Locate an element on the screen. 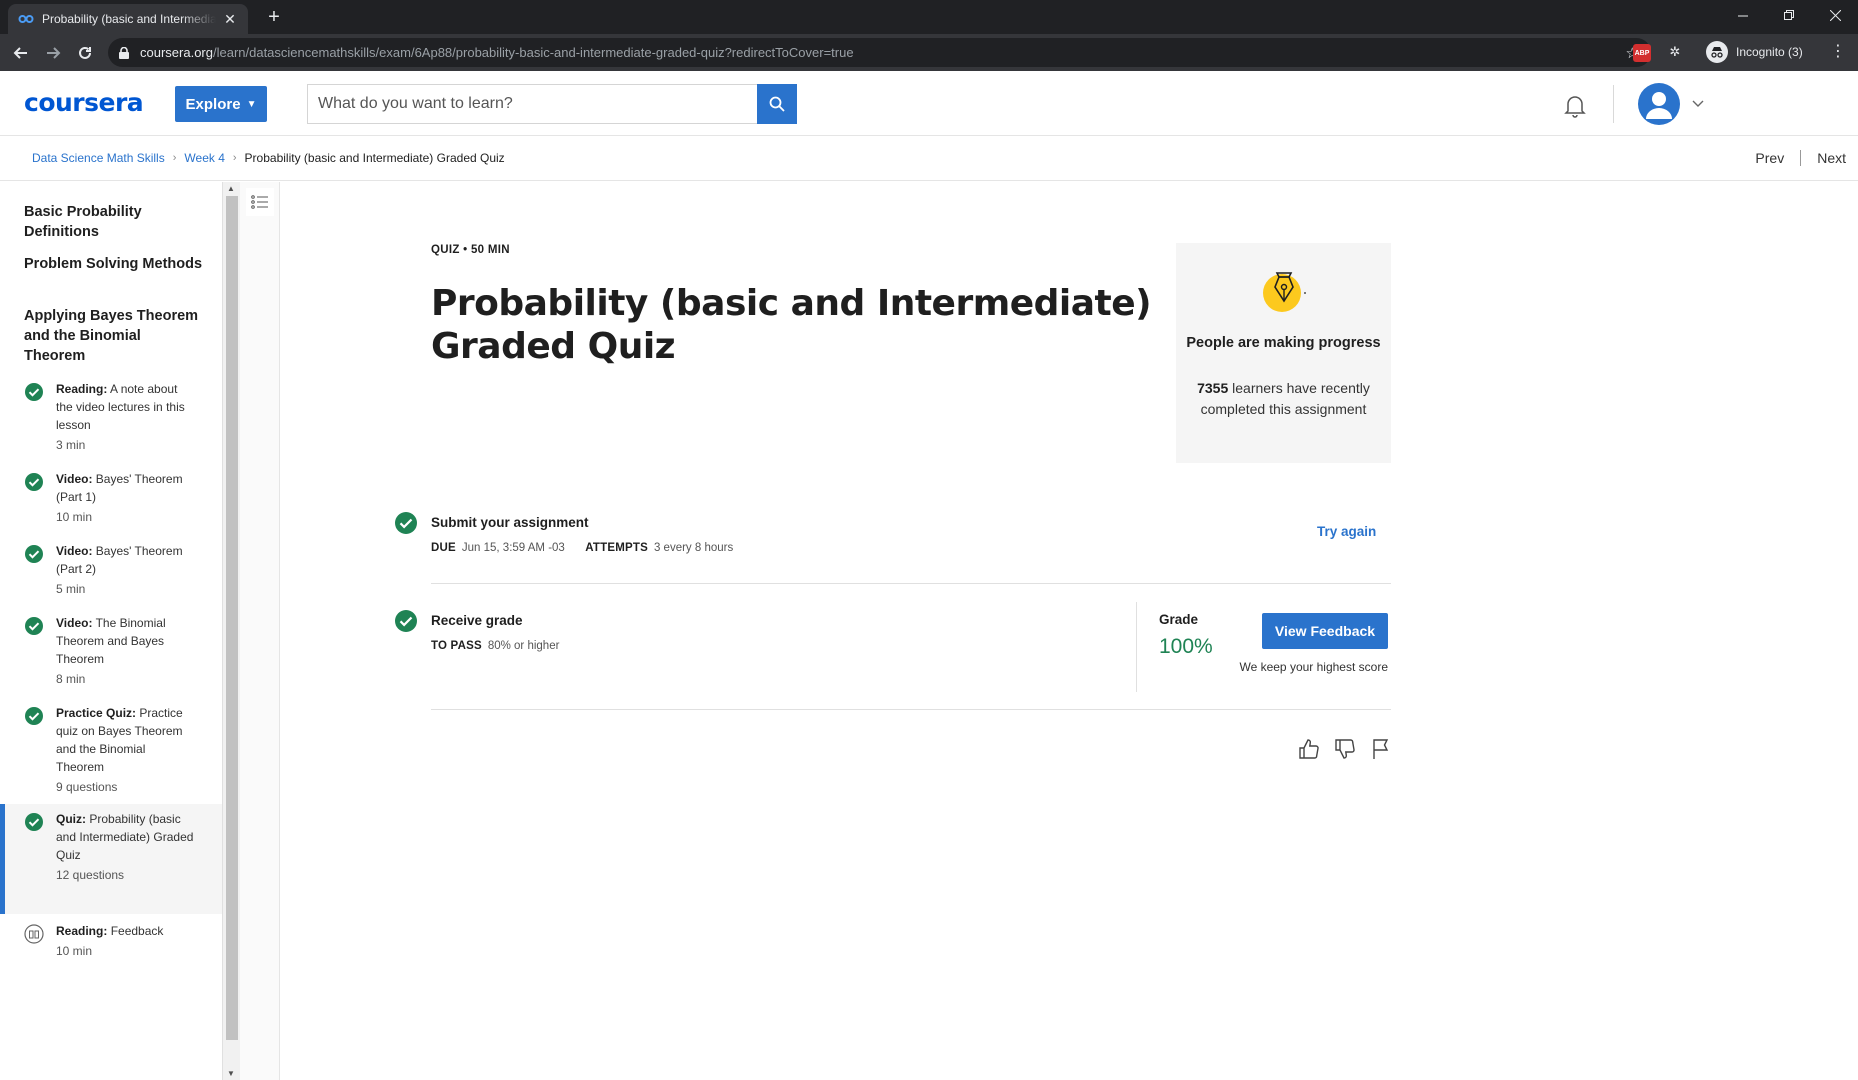 The height and width of the screenshot is (1080, 1858). chevron-down-icon: ▼ is located at coordinates (251, 104).